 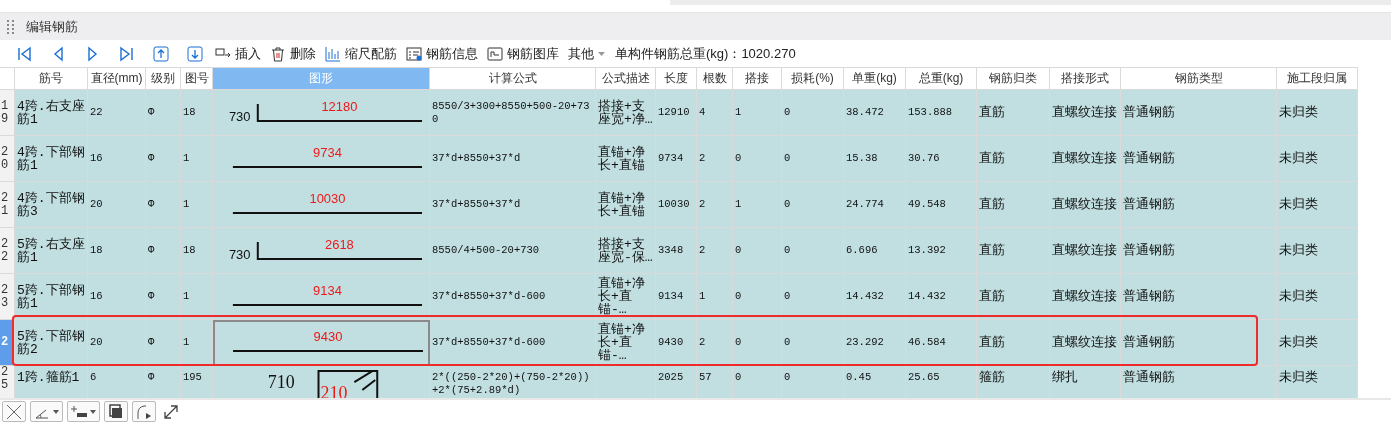 What do you see at coordinates (715, 382) in the screenshot?
I see `table-cell: 57` at bounding box center [715, 382].